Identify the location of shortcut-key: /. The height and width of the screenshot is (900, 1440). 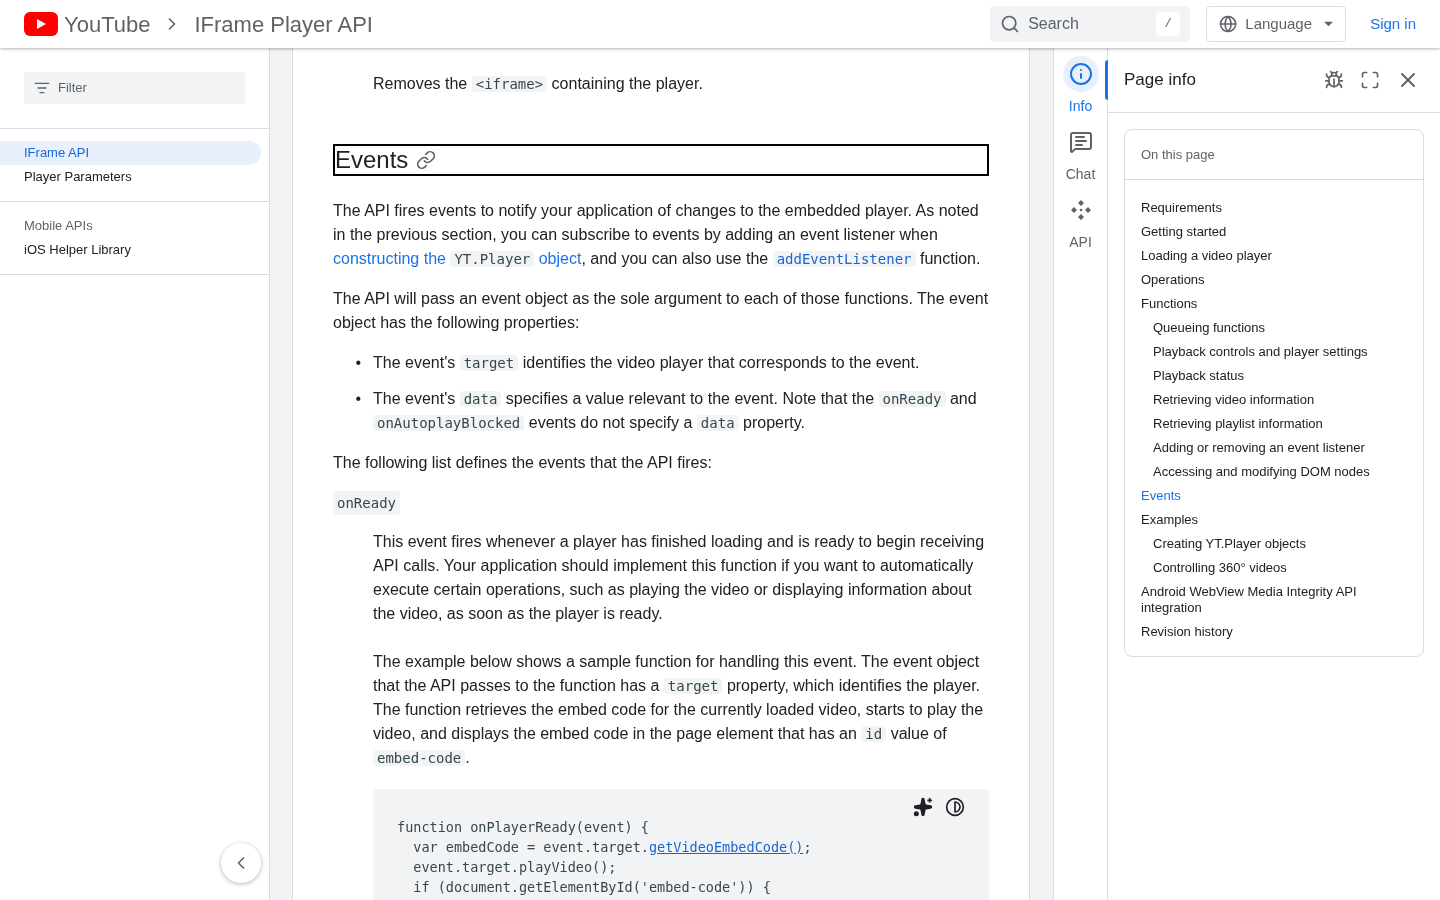
(1168, 24).